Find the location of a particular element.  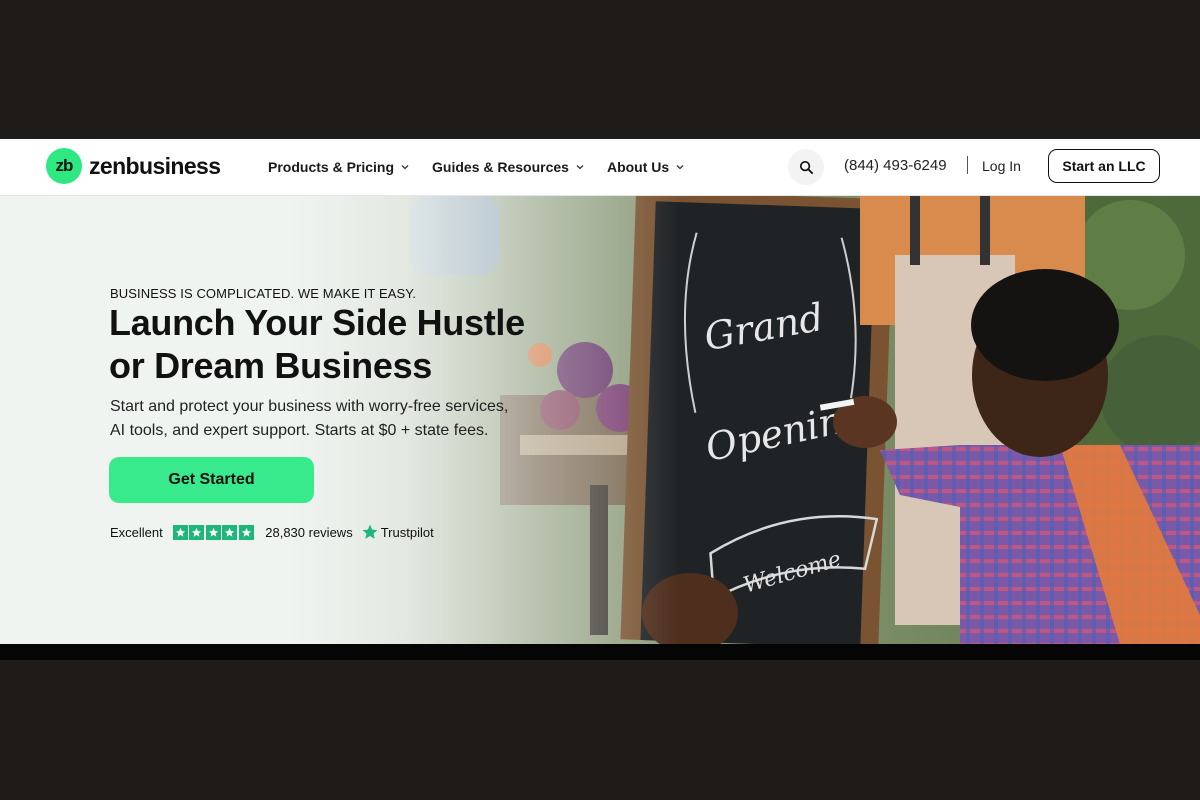

login-link: Log In is located at coordinates (1001, 166).